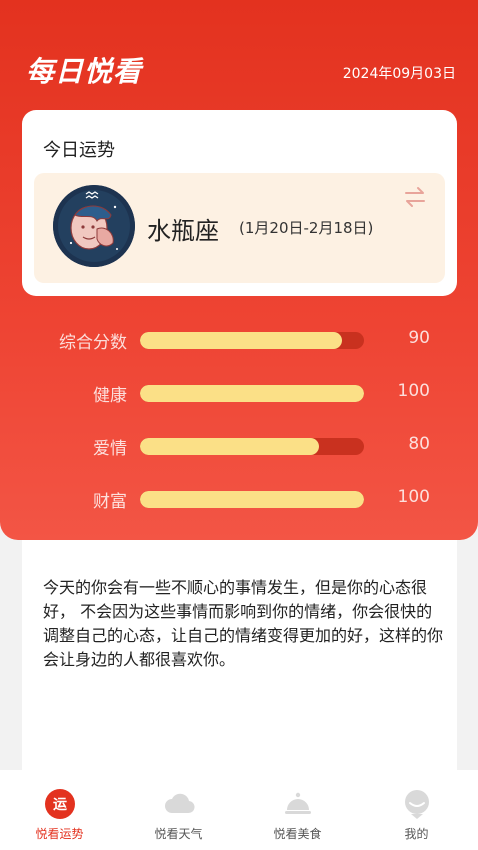  Describe the element at coordinates (179, 804) in the screenshot. I see `cloud-icon` at that location.